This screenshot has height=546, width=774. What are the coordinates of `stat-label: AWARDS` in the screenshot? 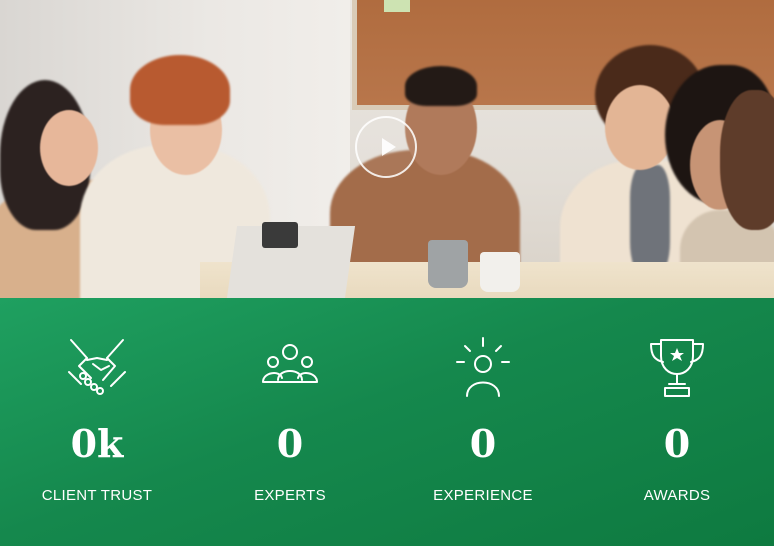 It's located at (677, 495).